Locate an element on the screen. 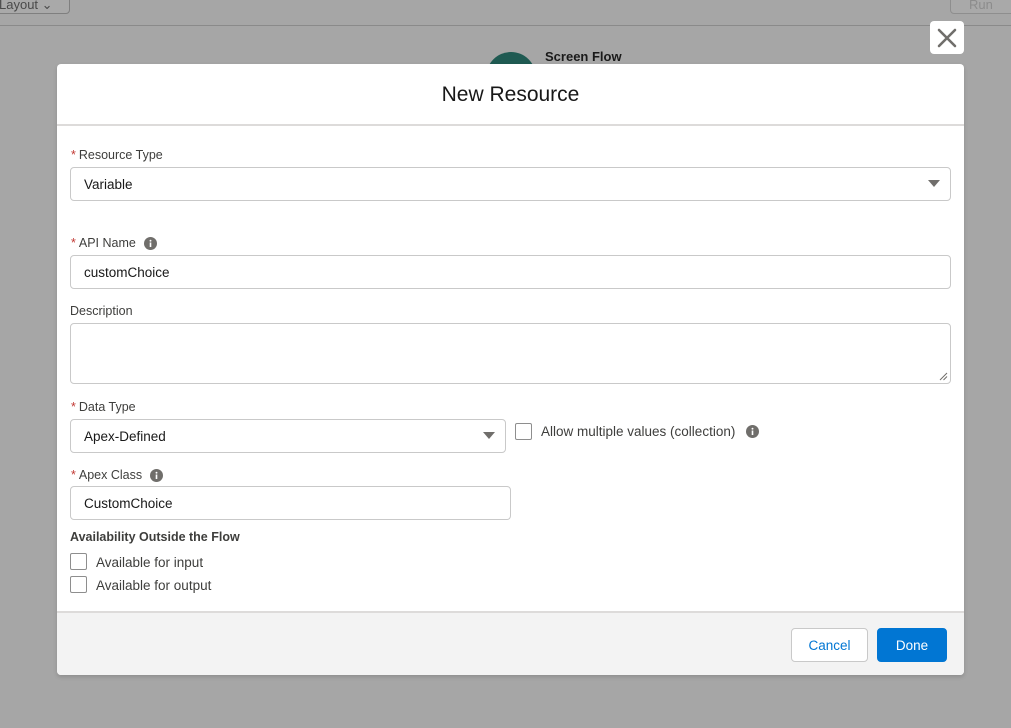  cancel-button: Cancel is located at coordinates (829, 645).